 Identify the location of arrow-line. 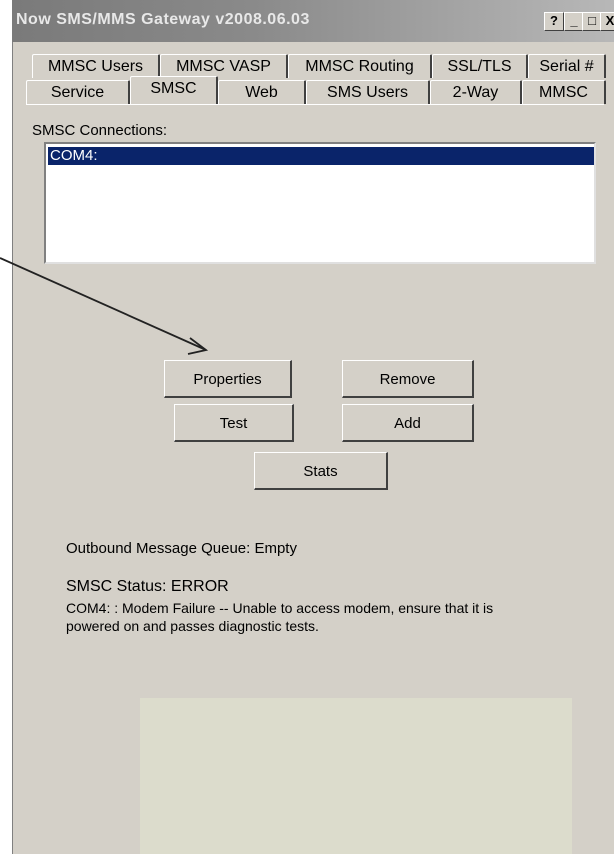
(103, 304).